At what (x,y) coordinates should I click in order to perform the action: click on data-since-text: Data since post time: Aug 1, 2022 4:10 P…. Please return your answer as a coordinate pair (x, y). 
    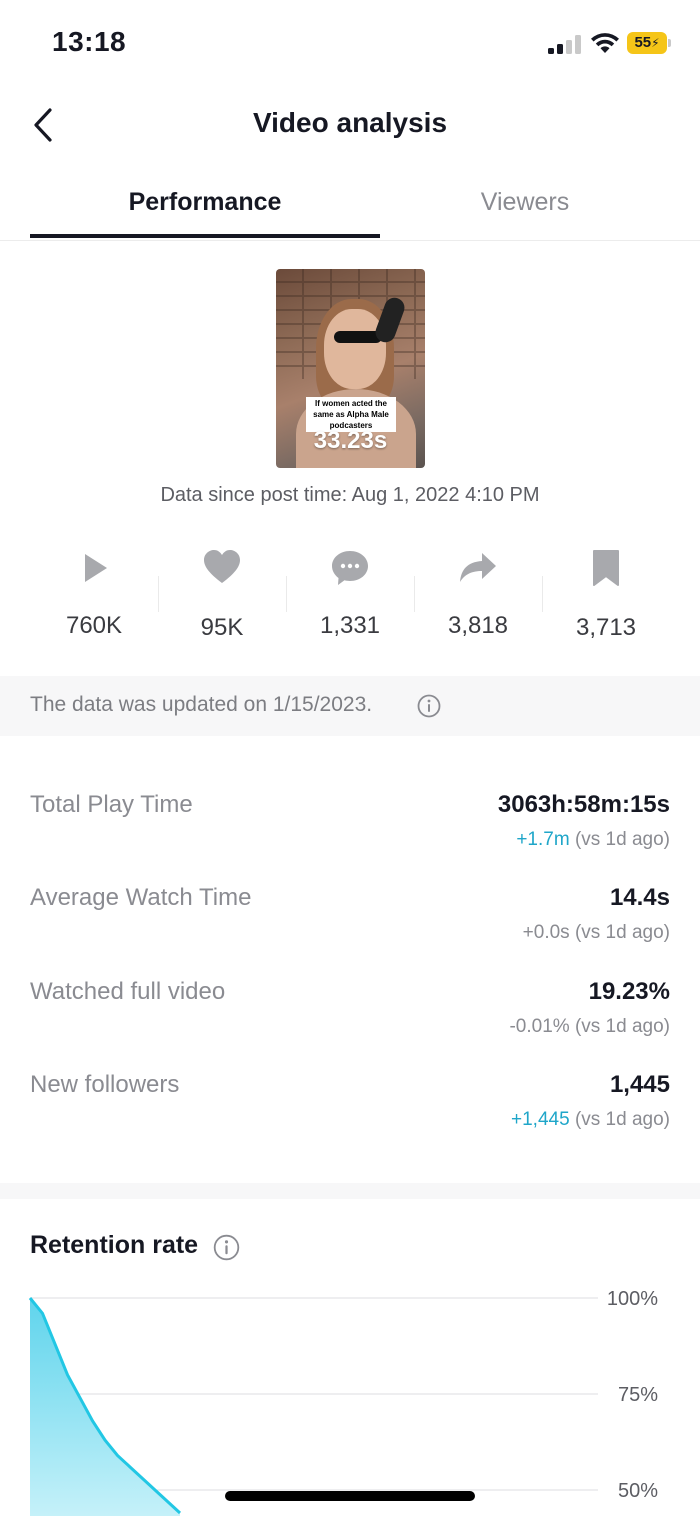
    Looking at the image, I should click on (350, 495).